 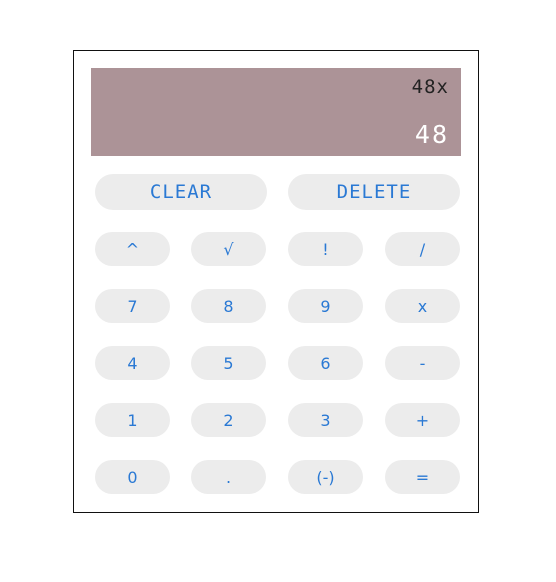 What do you see at coordinates (325, 306) in the screenshot?
I see `digit-9-button: 9` at bounding box center [325, 306].